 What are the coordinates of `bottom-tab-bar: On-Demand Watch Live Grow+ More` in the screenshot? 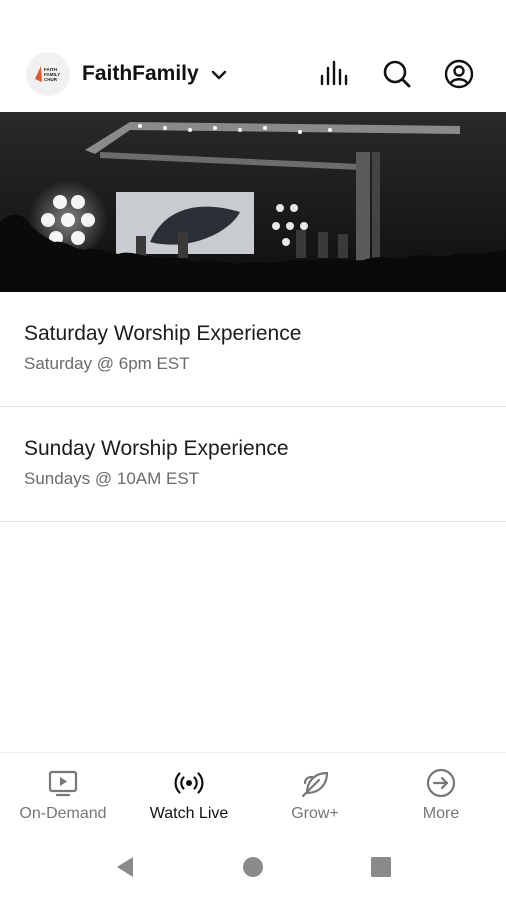 It's located at (253, 793).